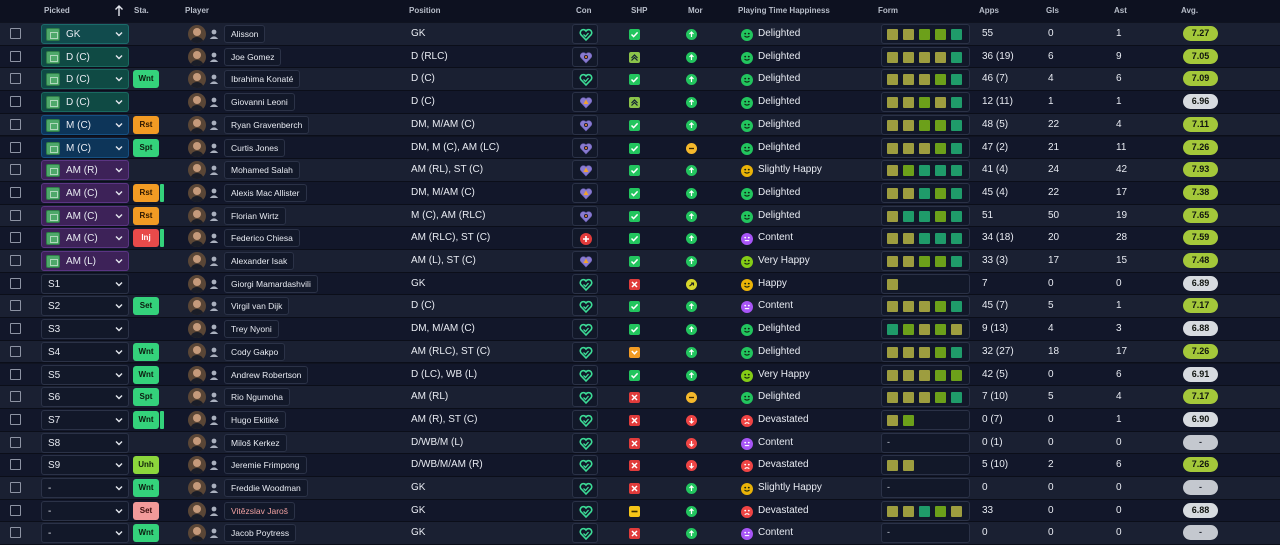 This screenshot has width=1280, height=545. Describe the element at coordinates (85, 419) in the screenshot. I see `picked-dropdown: S7` at that location.